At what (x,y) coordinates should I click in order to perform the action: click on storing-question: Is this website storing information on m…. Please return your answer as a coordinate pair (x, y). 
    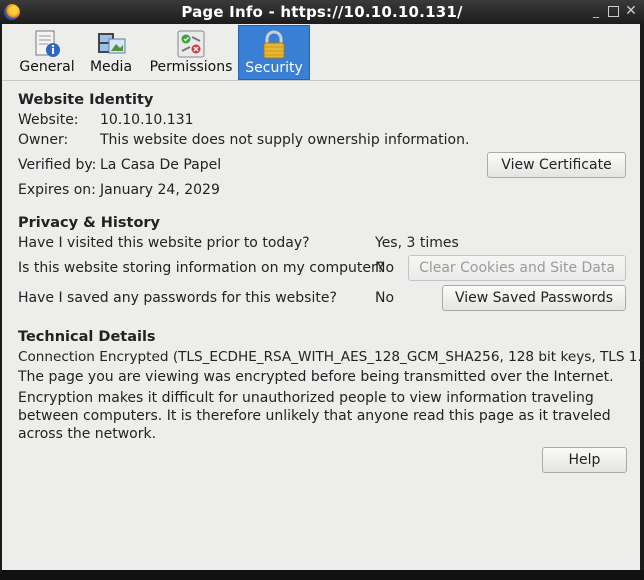
    Looking at the image, I should click on (201, 268).